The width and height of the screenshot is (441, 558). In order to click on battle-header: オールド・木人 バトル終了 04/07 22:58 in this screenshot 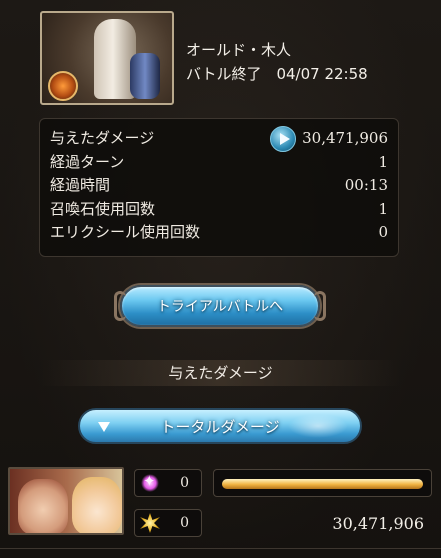, I will do `click(220, 59)`.